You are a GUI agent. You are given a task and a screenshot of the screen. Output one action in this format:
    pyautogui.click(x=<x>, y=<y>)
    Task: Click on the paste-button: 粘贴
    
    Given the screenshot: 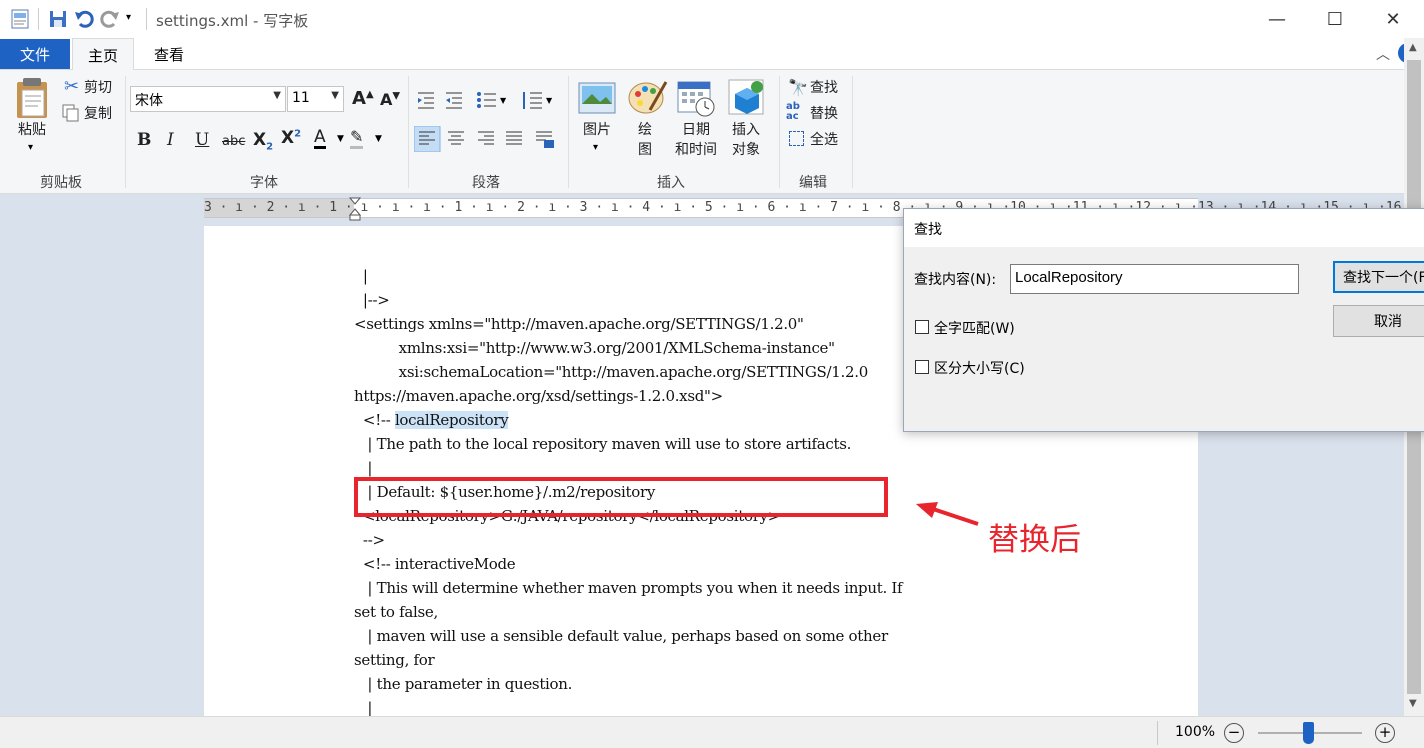 What is the action you would take?
    pyautogui.click(x=32, y=130)
    